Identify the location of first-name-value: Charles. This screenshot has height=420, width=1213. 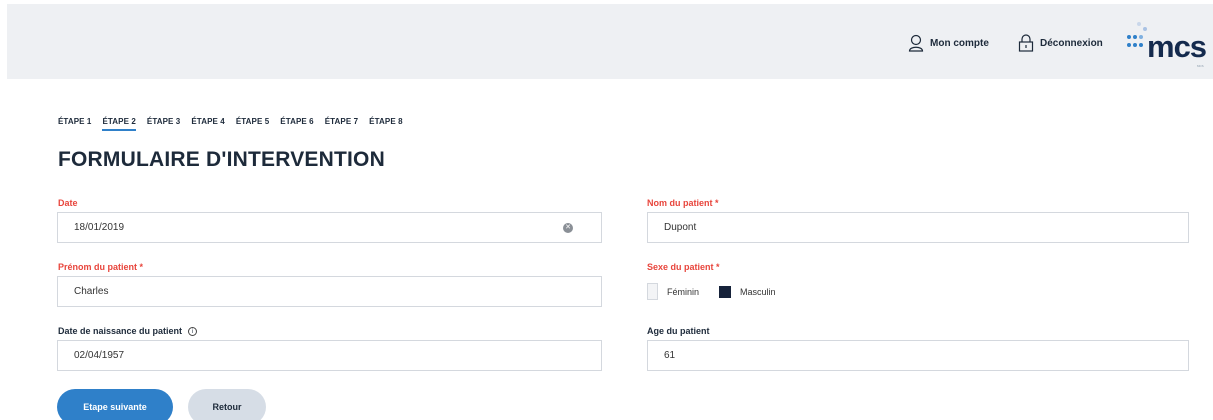
(91, 291).